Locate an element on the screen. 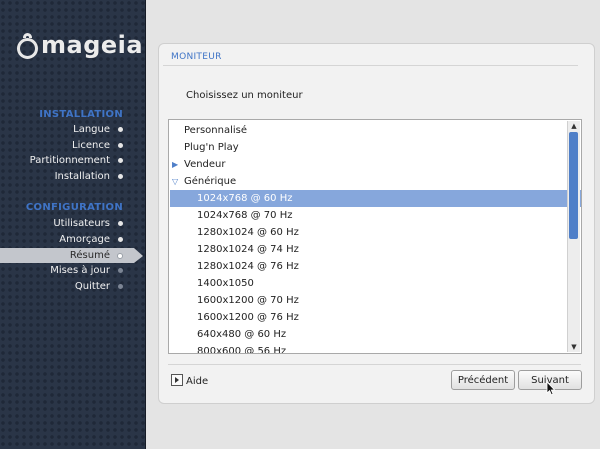 The image size is (600, 449). list-item-vendeur: ▶ Vendeur is located at coordinates (375, 164).